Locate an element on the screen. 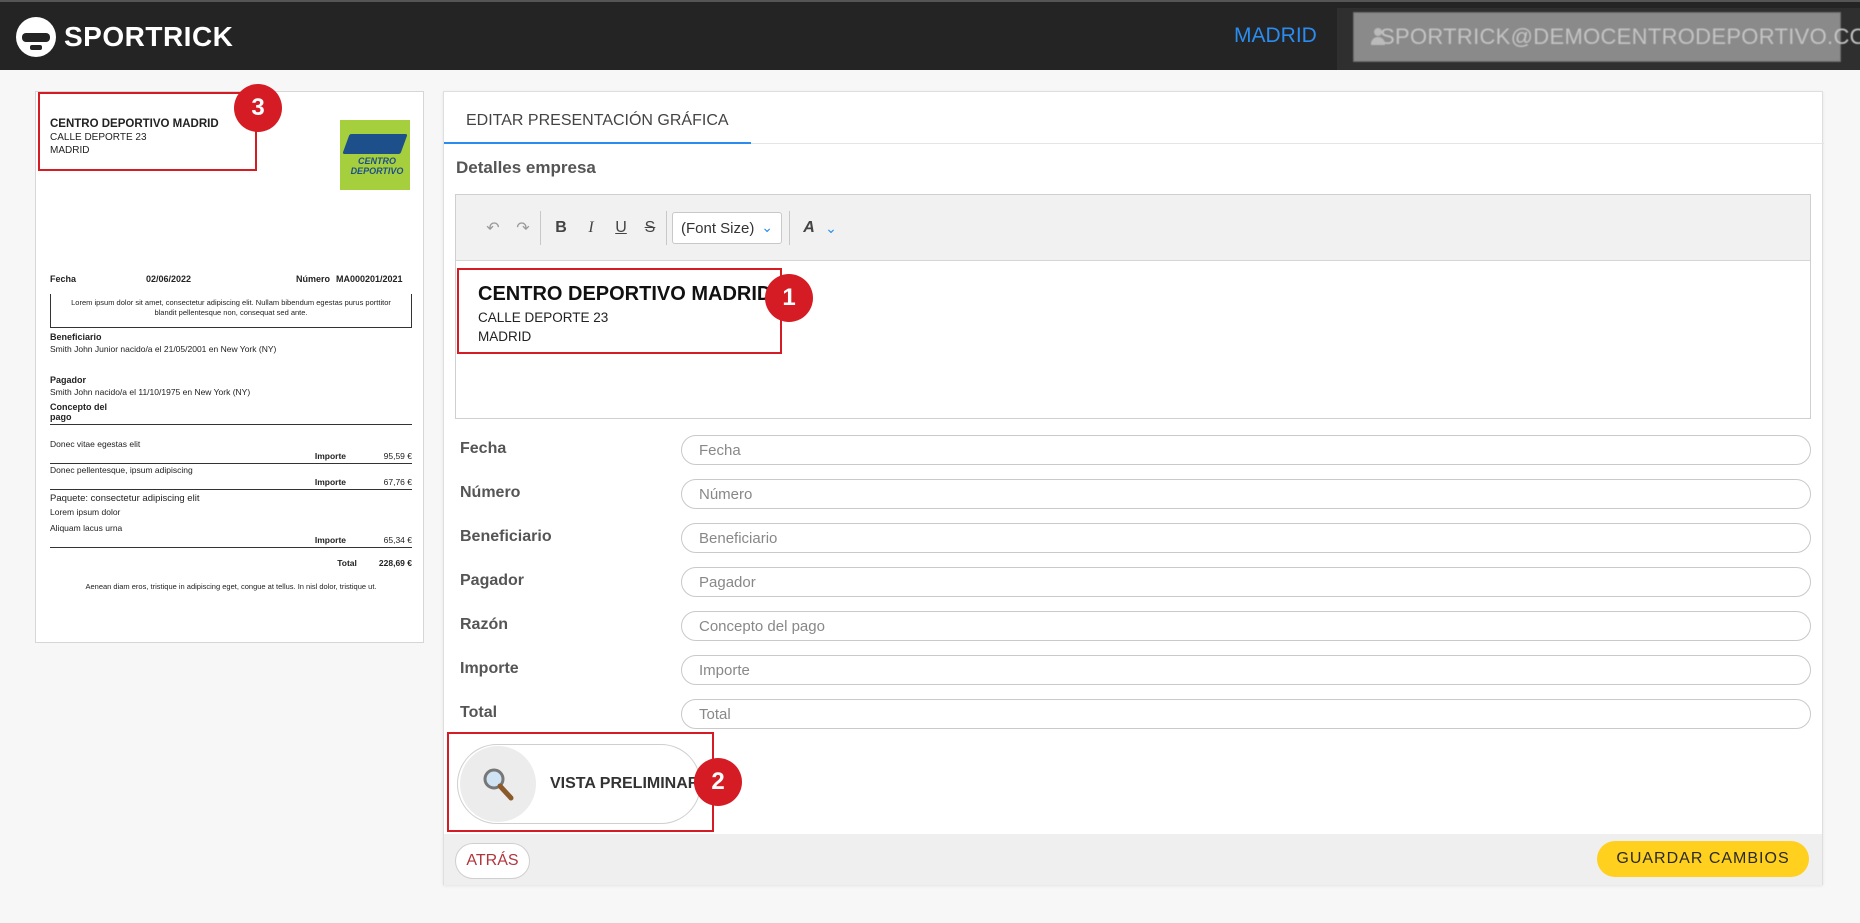  form-row-razon: Razón is located at coordinates (1135, 626).